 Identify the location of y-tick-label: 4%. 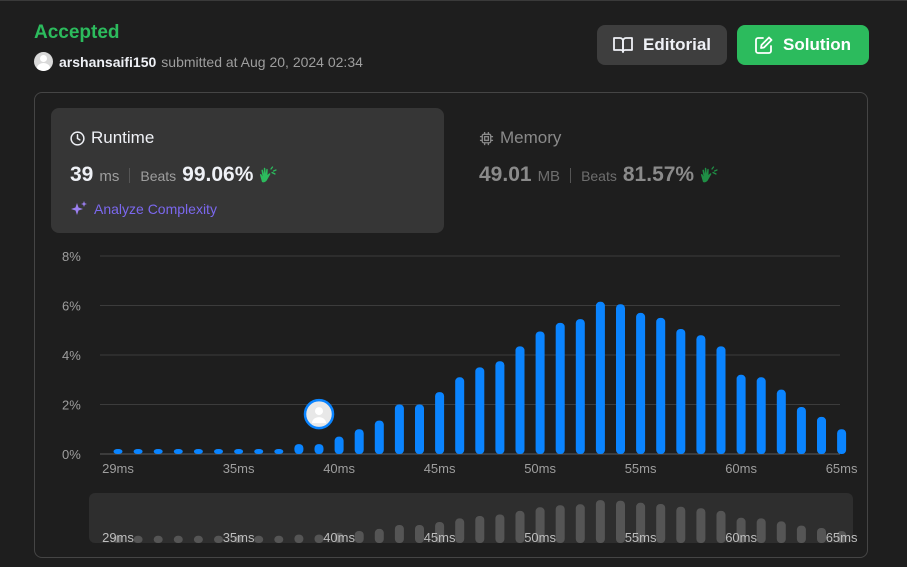
(71, 355).